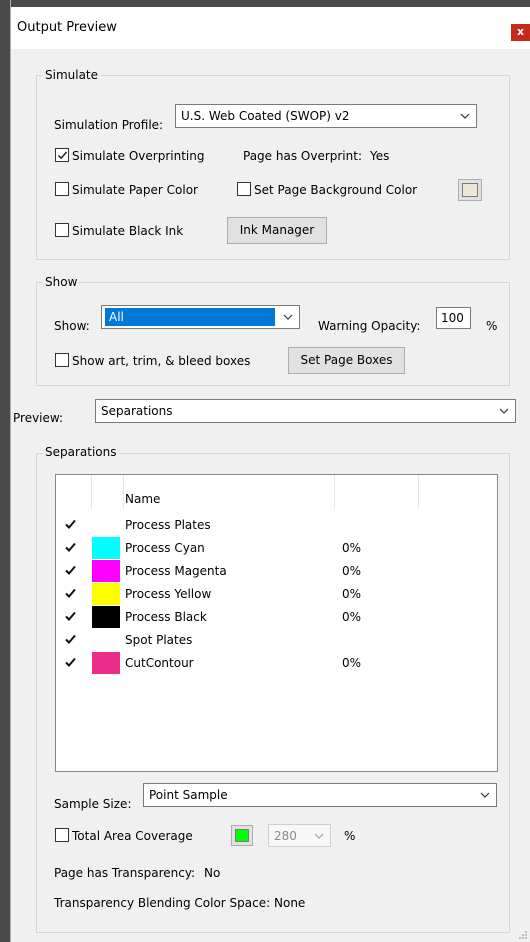 The image size is (530, 942). Describe the element at coordinates (62, 230) in the screenshot. I see `simulate-black-ink-checkbox` at that location.